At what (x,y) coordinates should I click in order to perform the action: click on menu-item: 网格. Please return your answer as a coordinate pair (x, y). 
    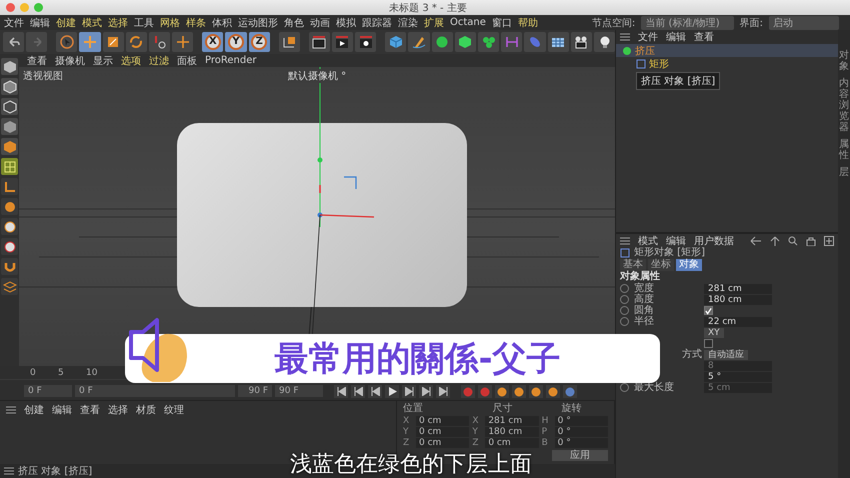
    Looking at the image, I should click on (170, 23).